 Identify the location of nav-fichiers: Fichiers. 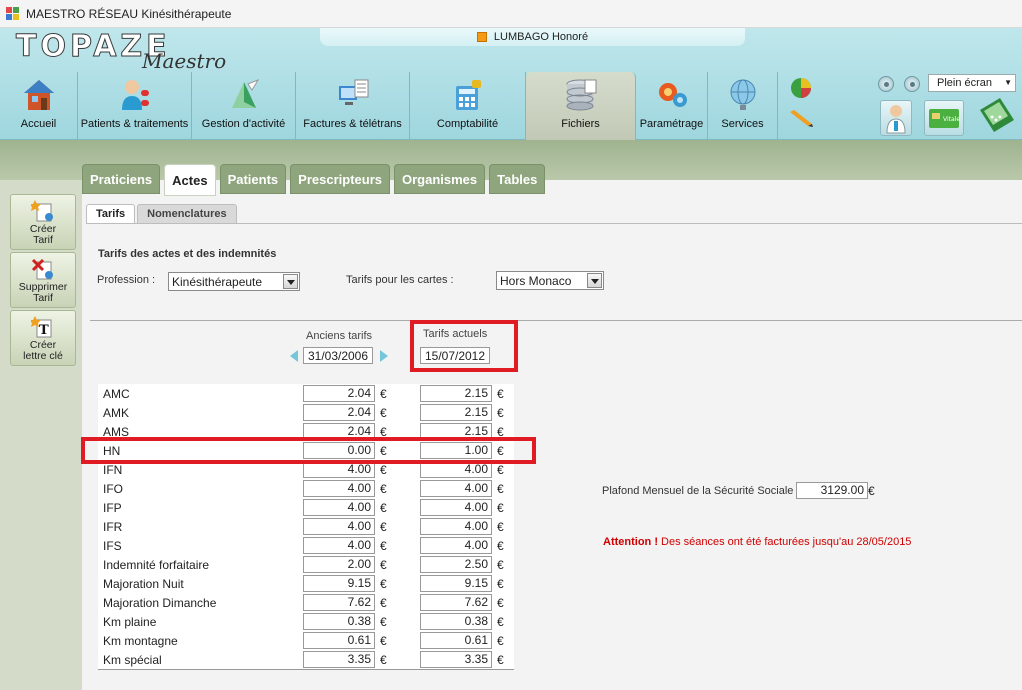
(581, 106).